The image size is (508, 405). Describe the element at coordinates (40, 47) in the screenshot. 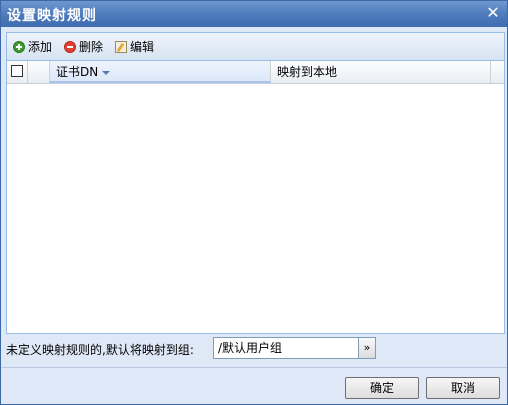

I see `add-button-label: 添加` at that location.